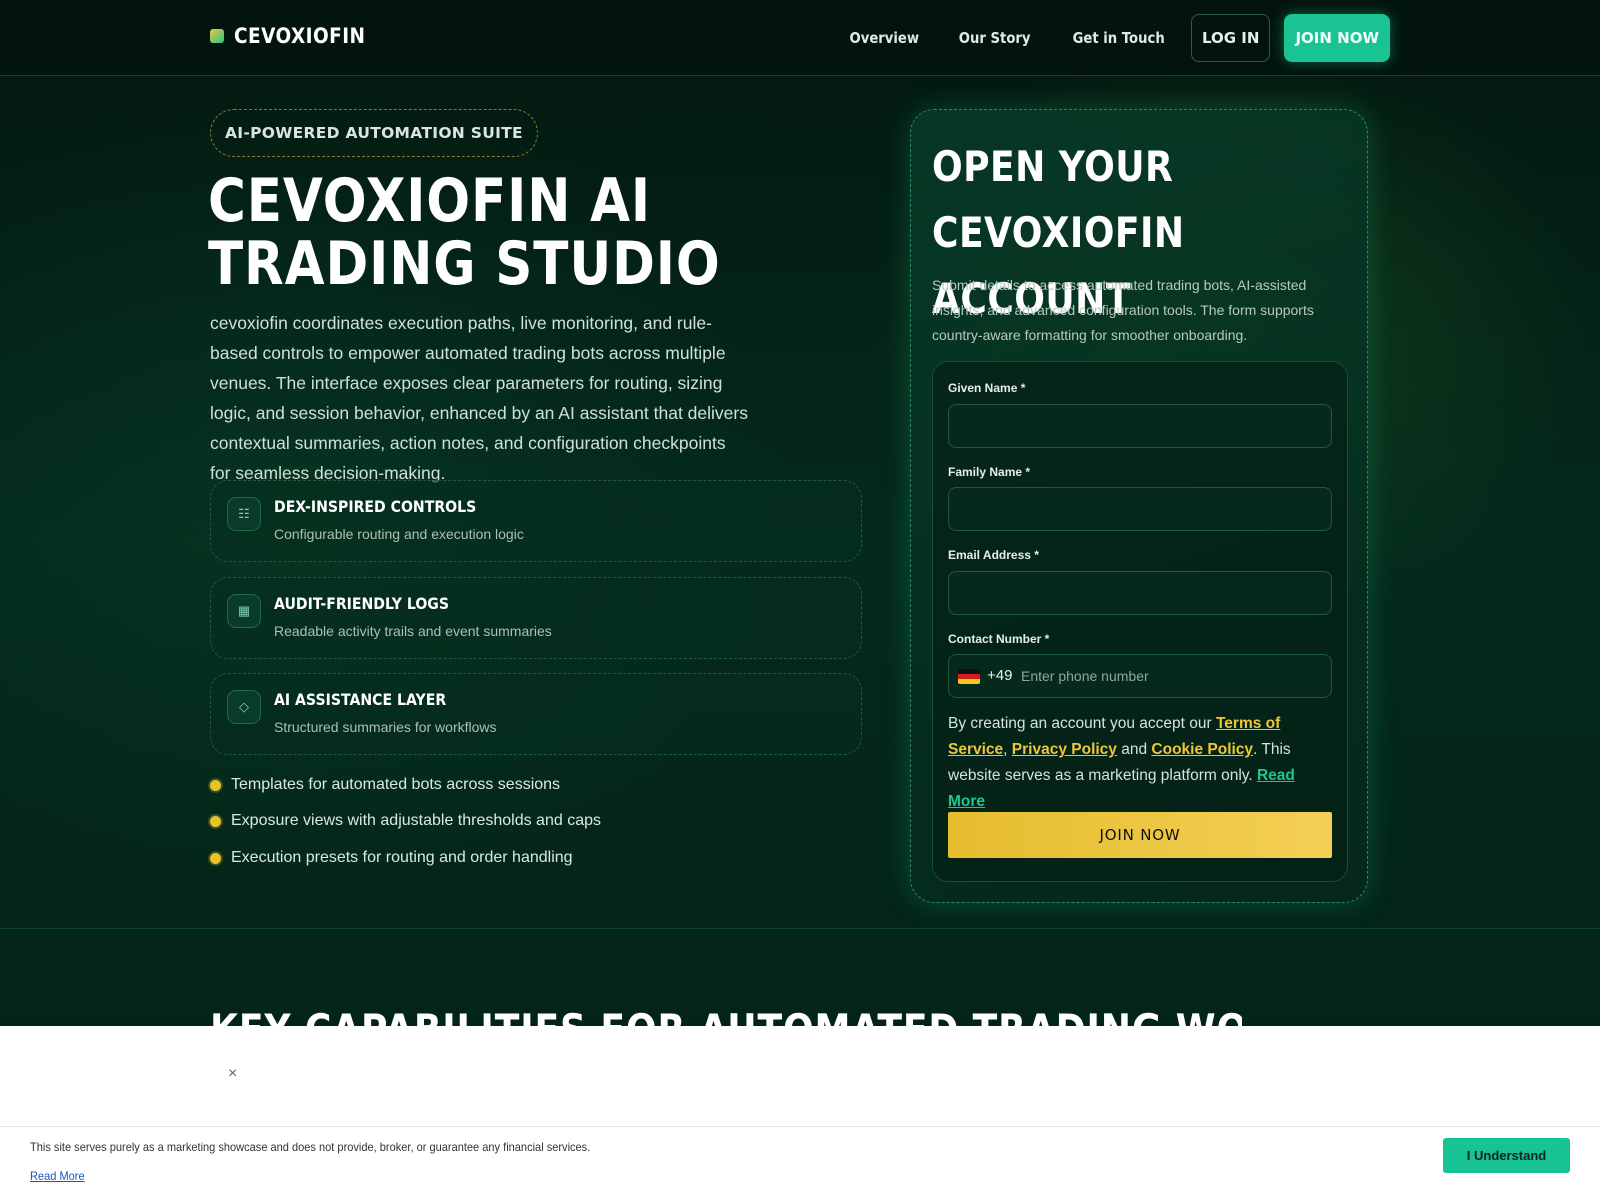 This screenshot has width=1600, height=1200. I want to click on privacy-policy-link: Privacy Policy, so click(1064, 749).